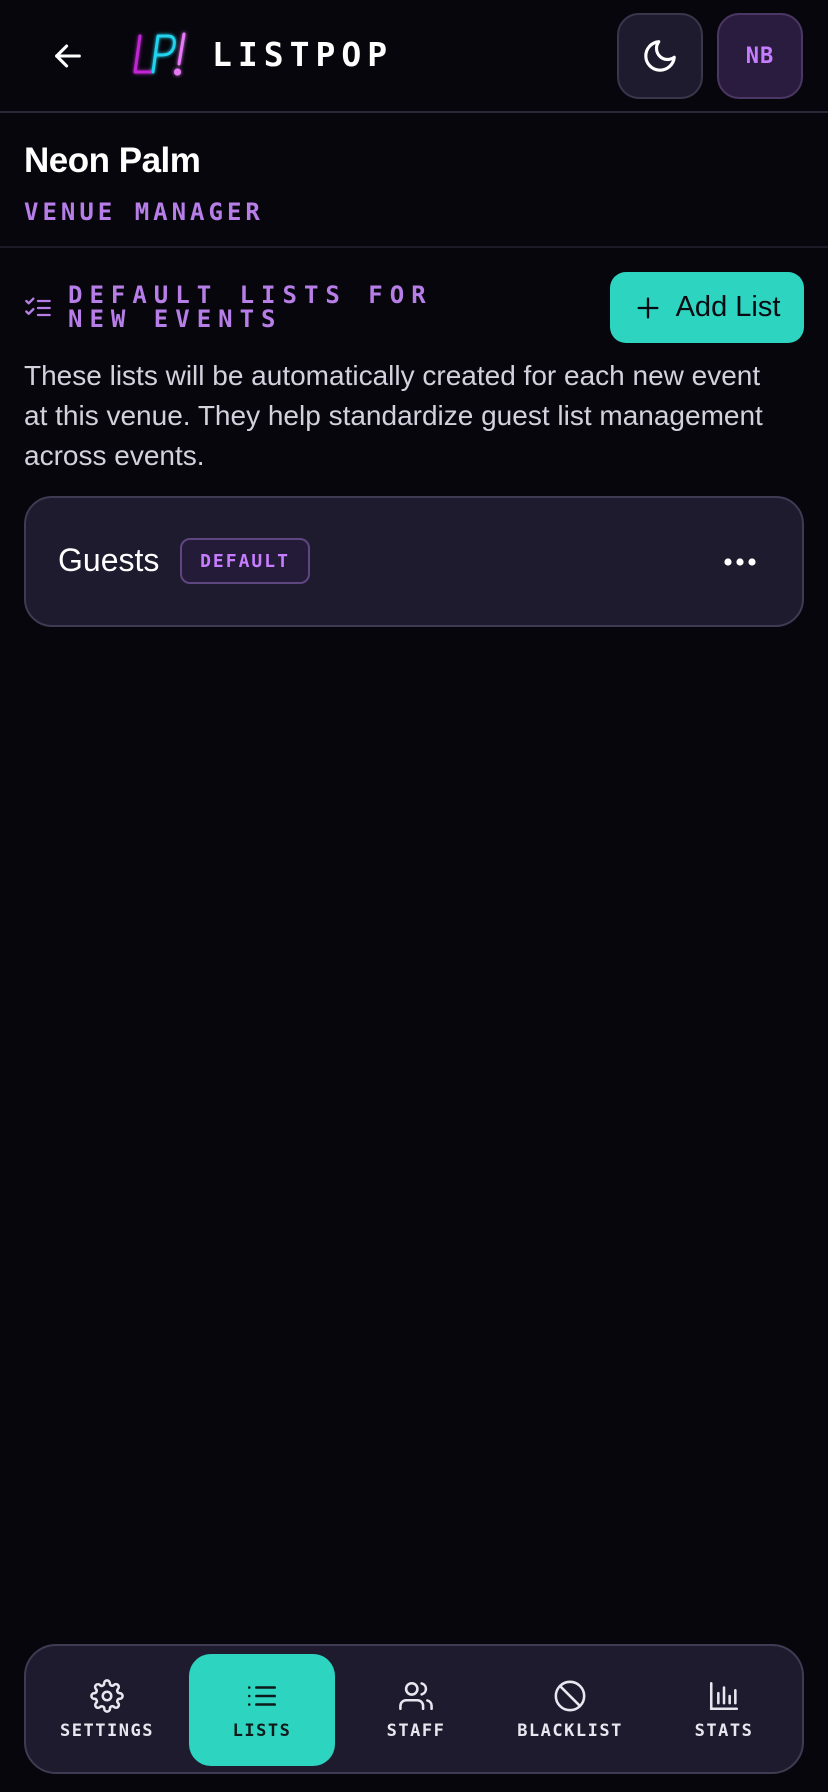  What do you see at coordinates (724, 1696) in the screenshot?
I see `bar-chart-icon` at bounding box center [724, 1696].